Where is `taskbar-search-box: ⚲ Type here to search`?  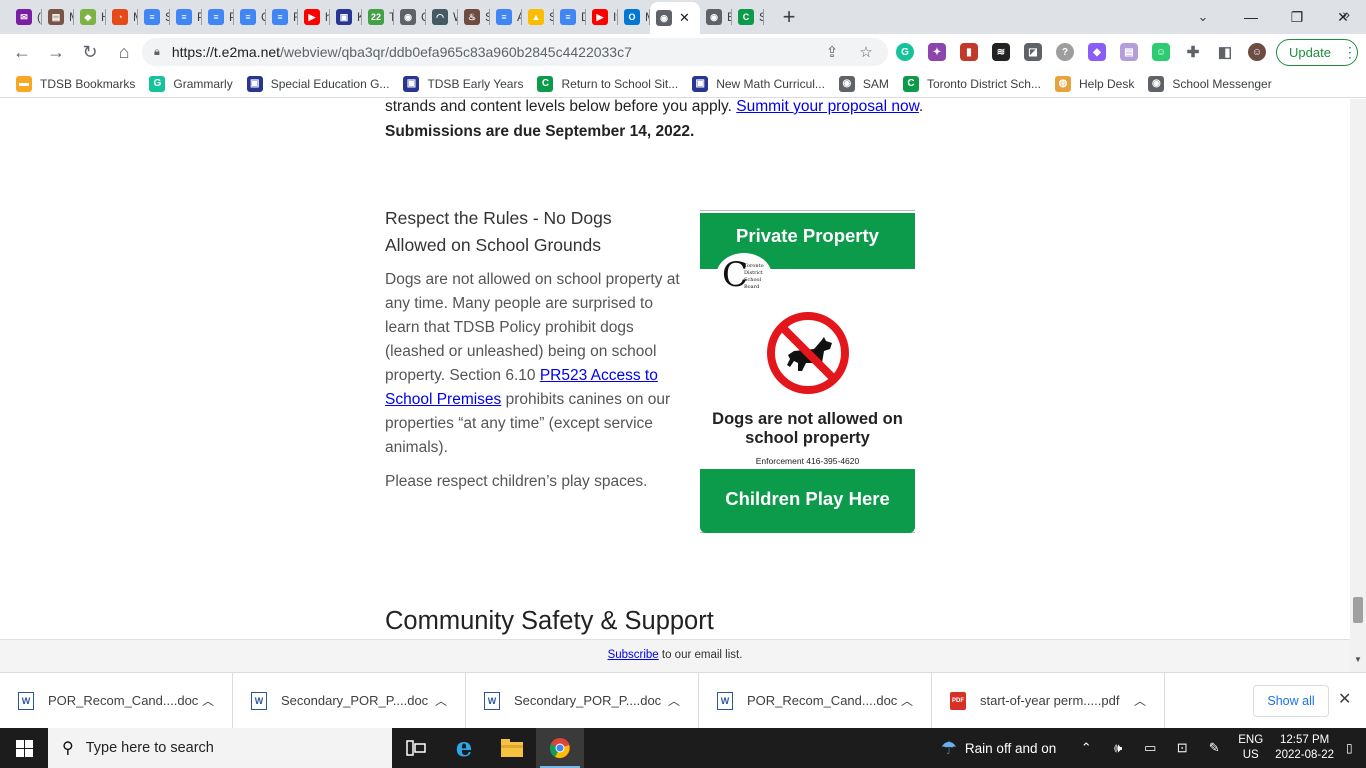
taskbar-search-box: ⚲ Type here to search is located at coordinates (220, 748).